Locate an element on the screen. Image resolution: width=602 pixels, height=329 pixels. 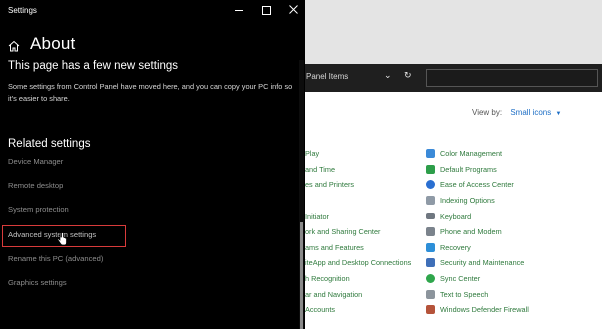
cp-item-security-maintenance: Security and Maintenance is located at coordinates (477, 263).